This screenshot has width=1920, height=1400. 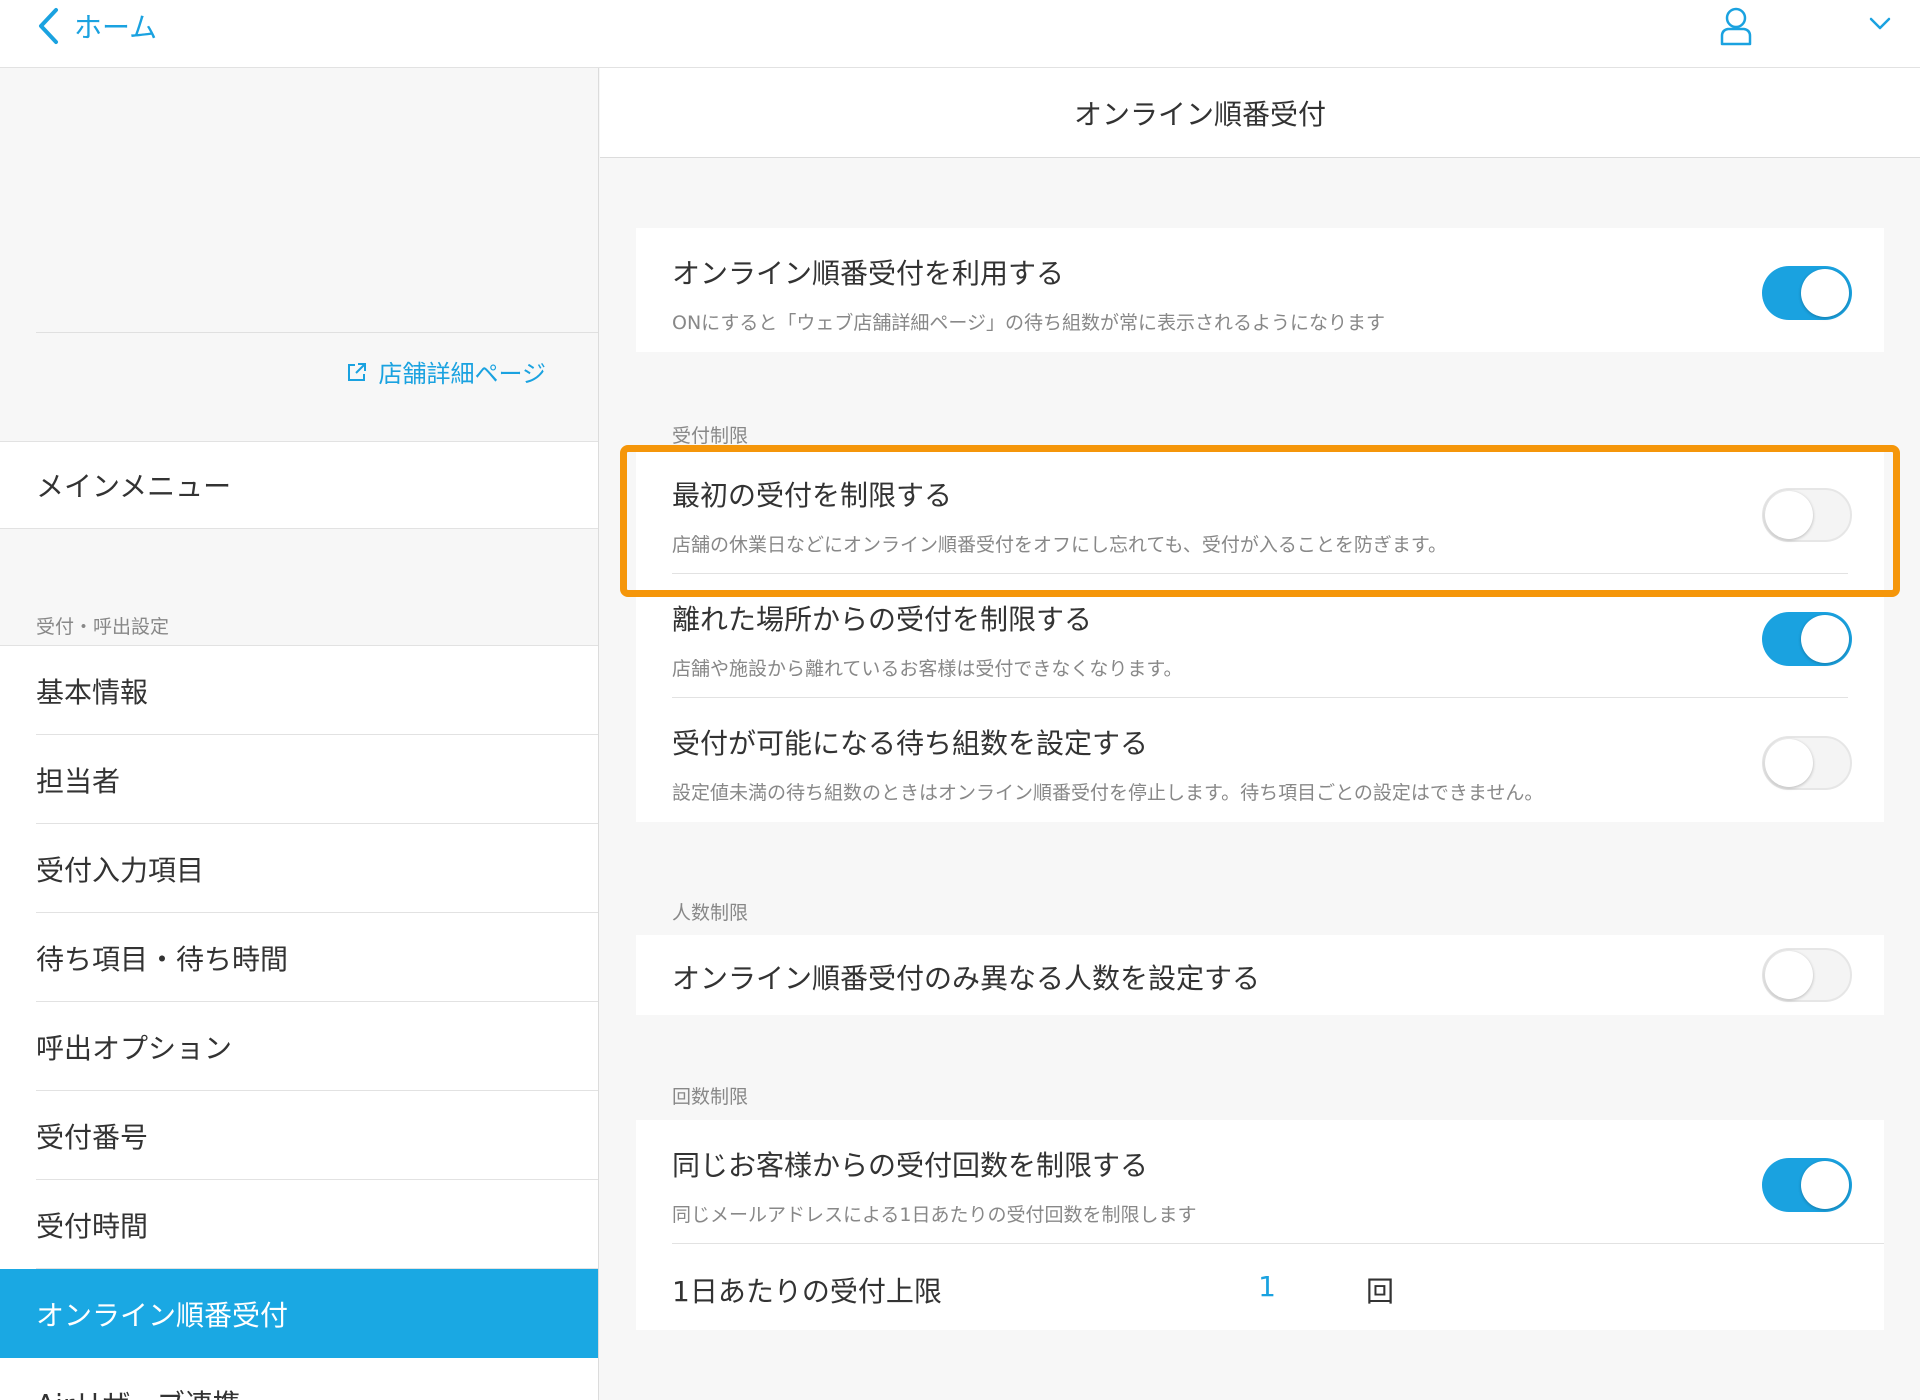 I want to click on store-detail-link: 店舗詳細ページ, so click(x=446, y=371).